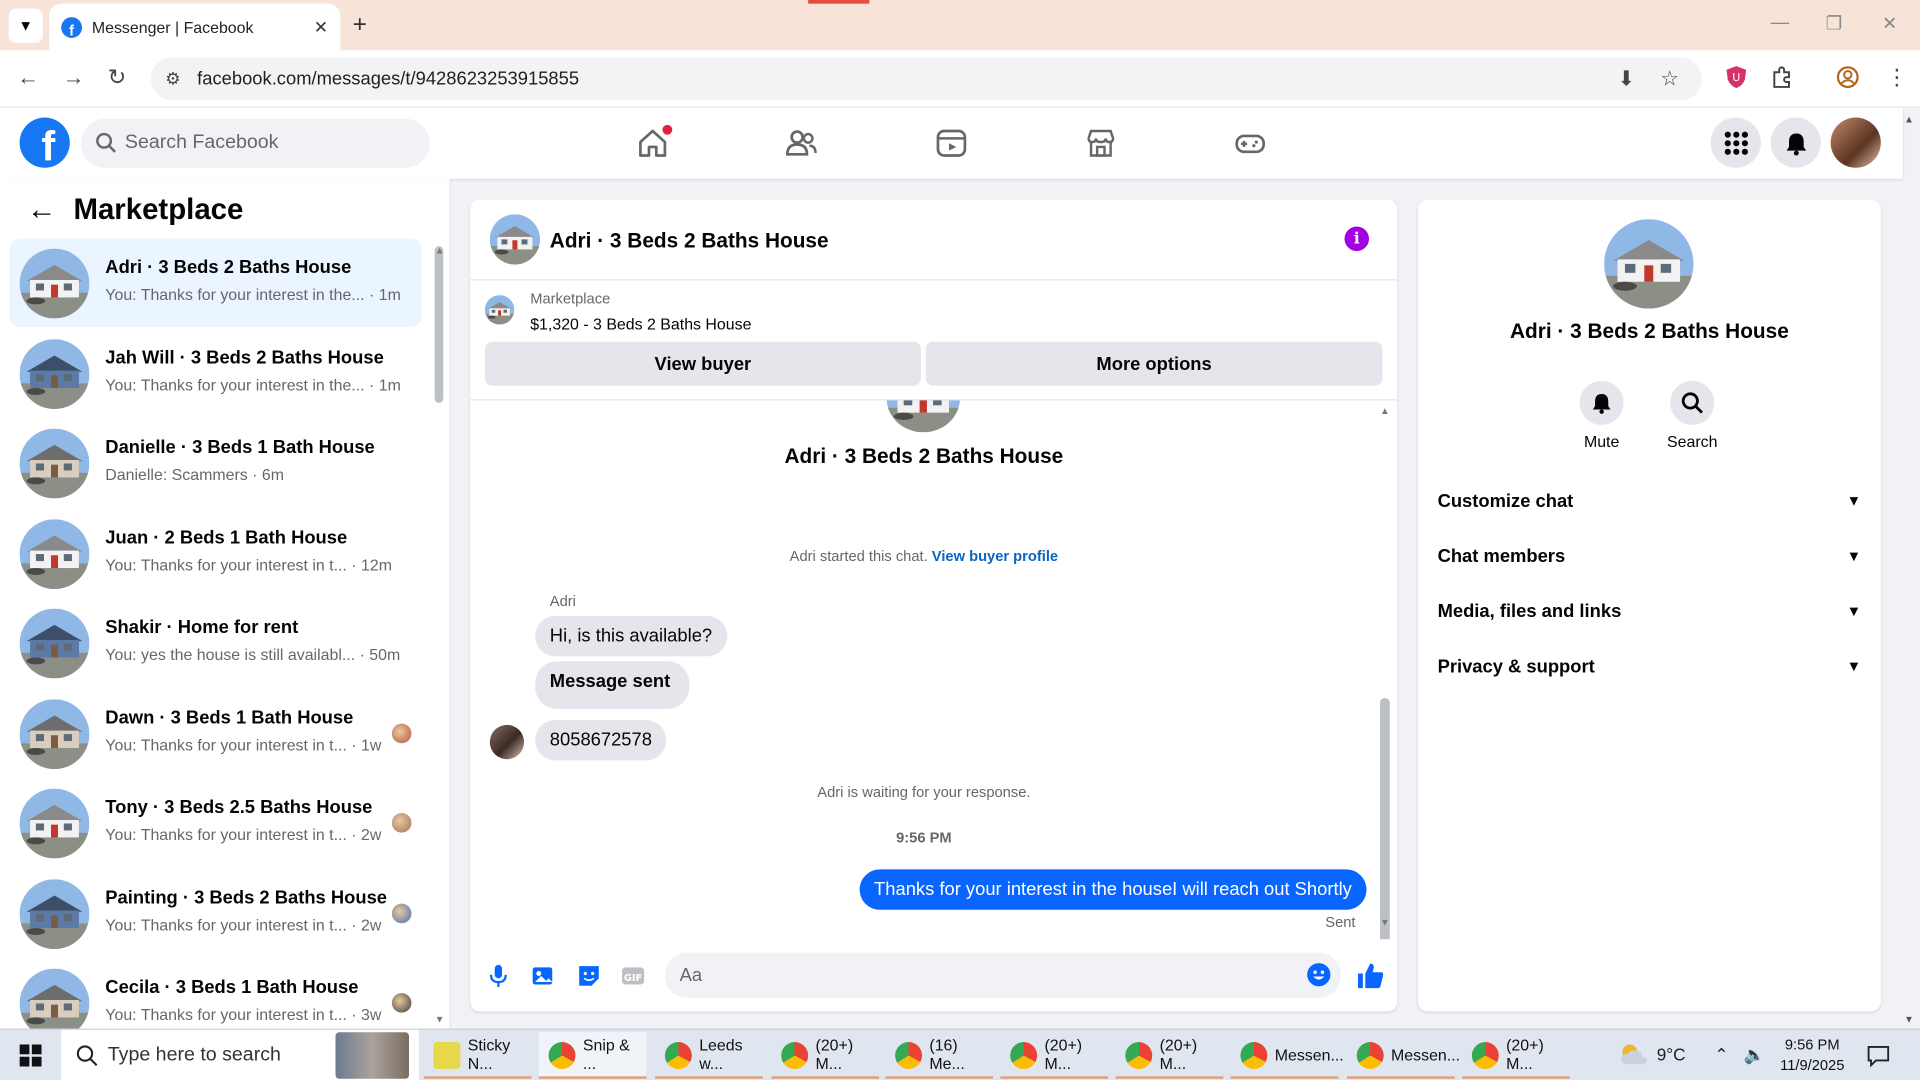  What do you see at coordinates (439, 324) in the screenshot?
I see `list-scrollbar` at bounding box center [439, 324].